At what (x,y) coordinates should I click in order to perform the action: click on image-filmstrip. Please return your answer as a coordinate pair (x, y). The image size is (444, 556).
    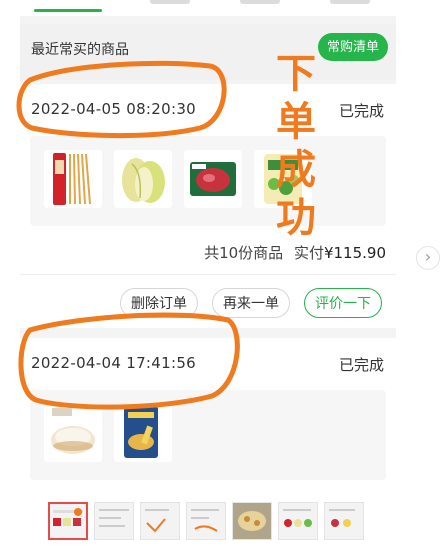
    Looking at the image, I should click on (208, 522).